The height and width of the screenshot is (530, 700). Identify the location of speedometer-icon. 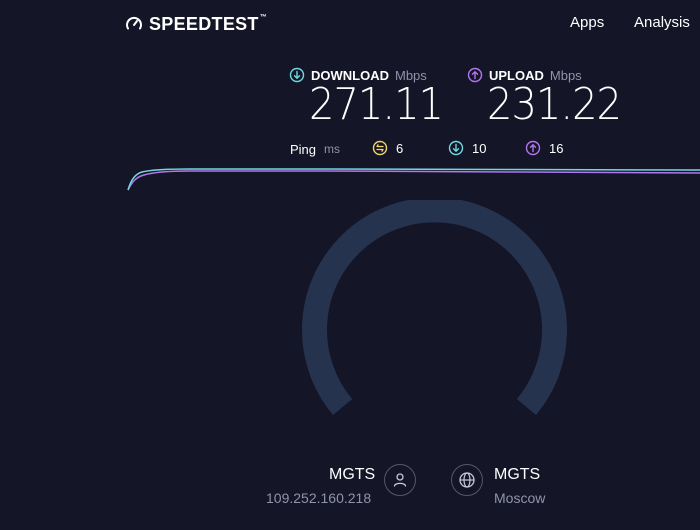
(134, 23).